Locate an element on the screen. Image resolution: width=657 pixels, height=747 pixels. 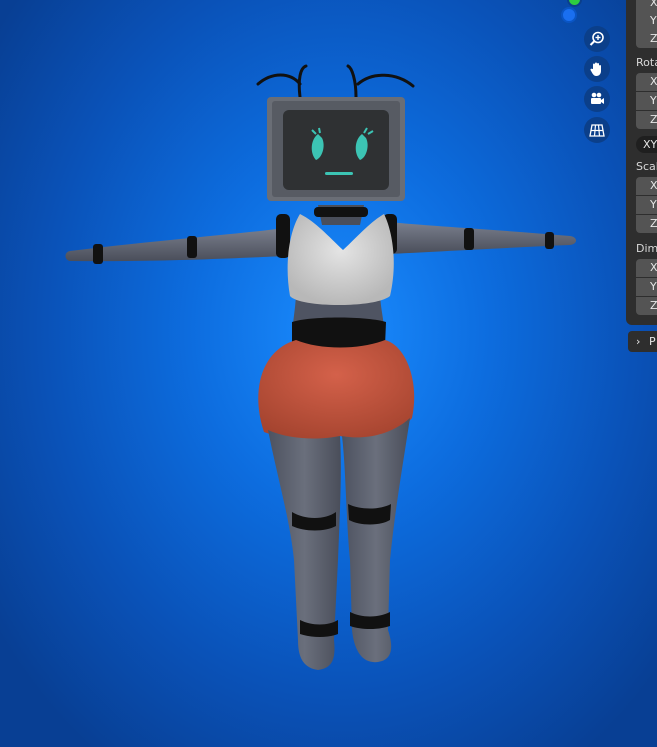
right-arm is located at coordinates (482, 238).